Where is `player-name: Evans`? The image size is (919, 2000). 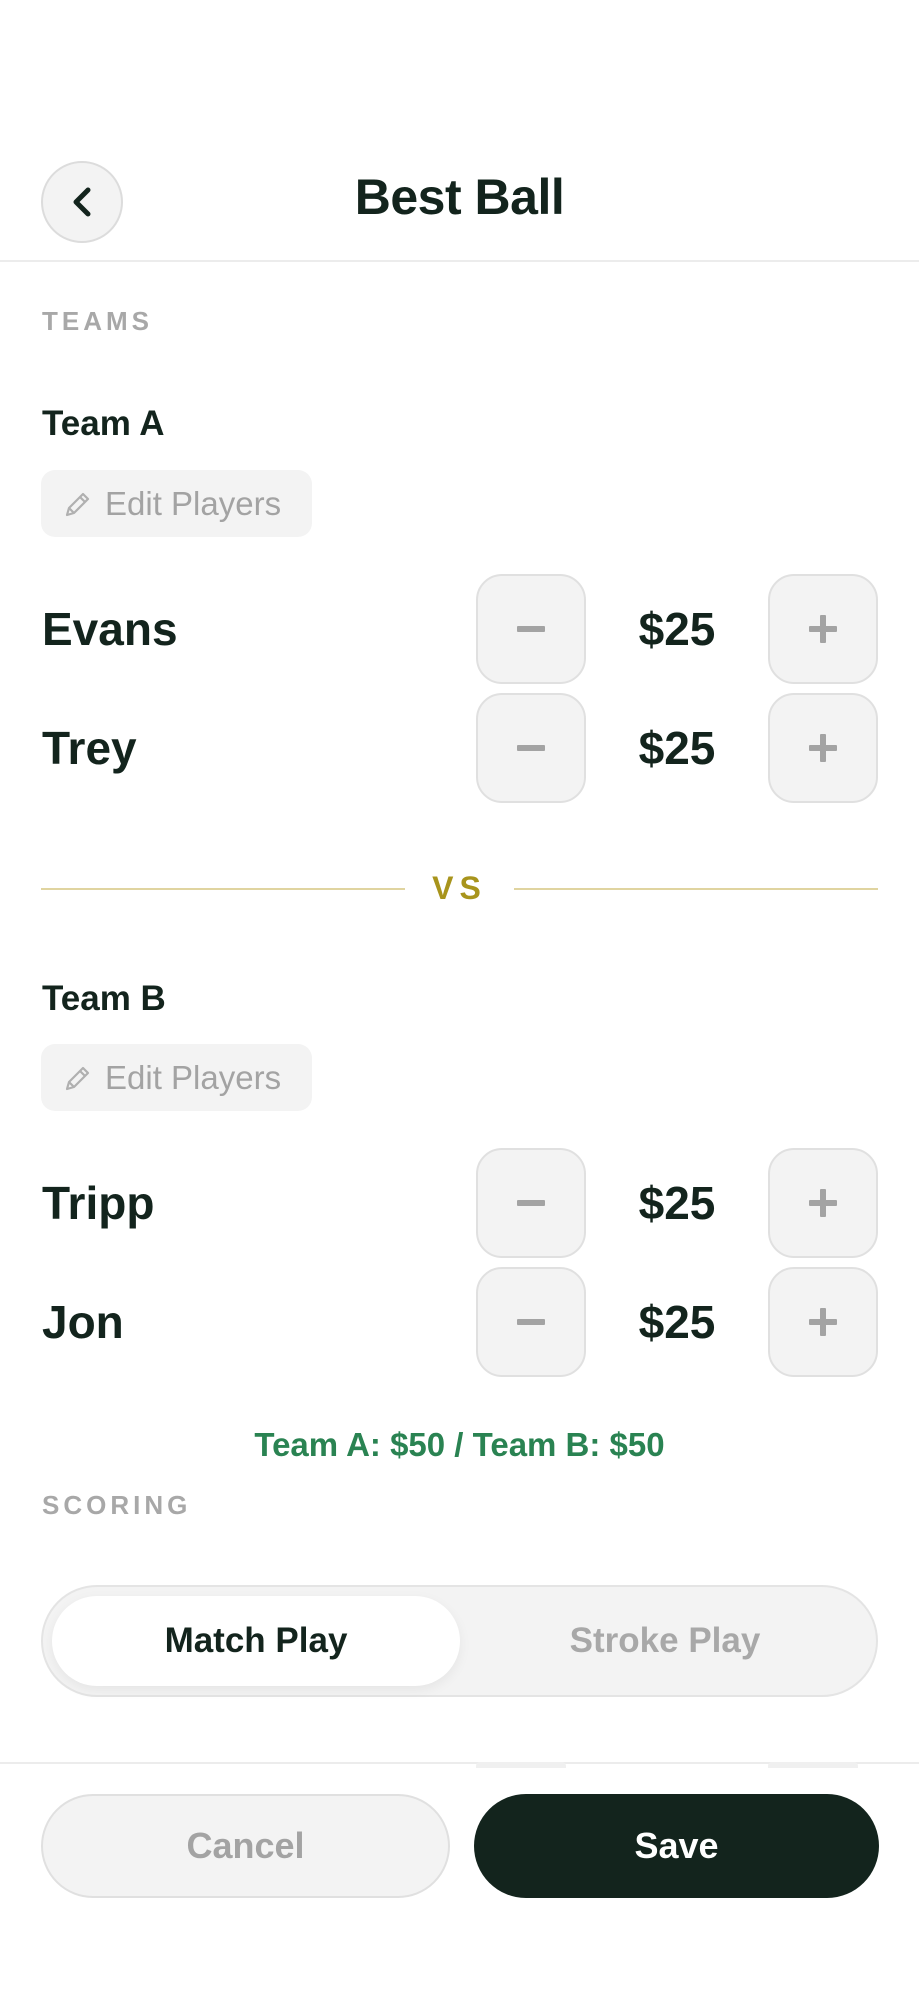 player-name: Evans is located at coordinates (110, 629).